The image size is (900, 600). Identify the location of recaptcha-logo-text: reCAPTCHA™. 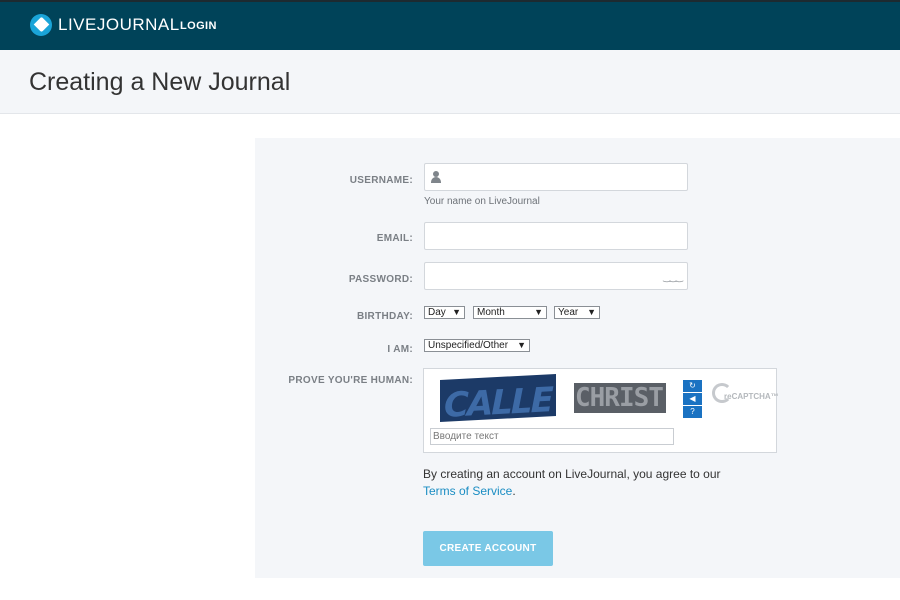
(751, 396).